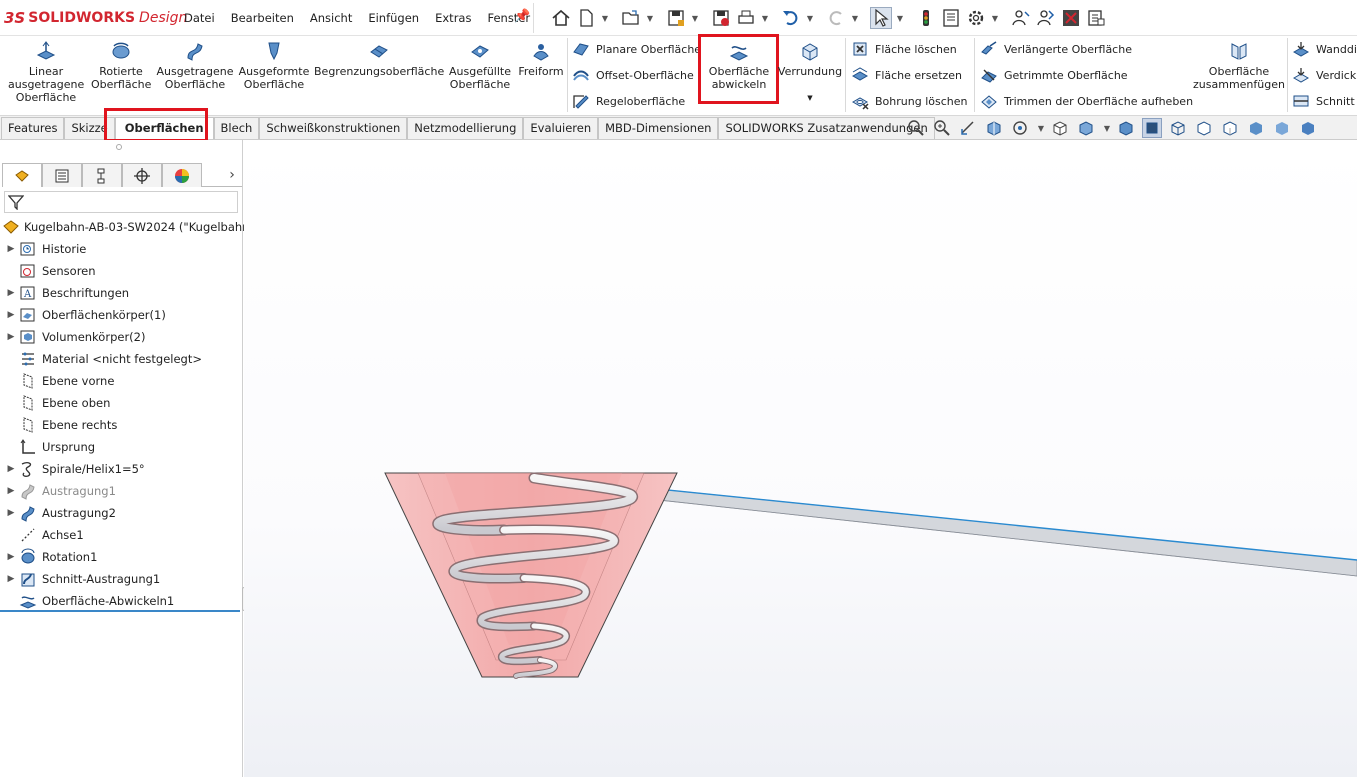 This screenshot has width=1357, height=777. I want to click on thickened-cut-button: Verdick, so click(1324, 75).